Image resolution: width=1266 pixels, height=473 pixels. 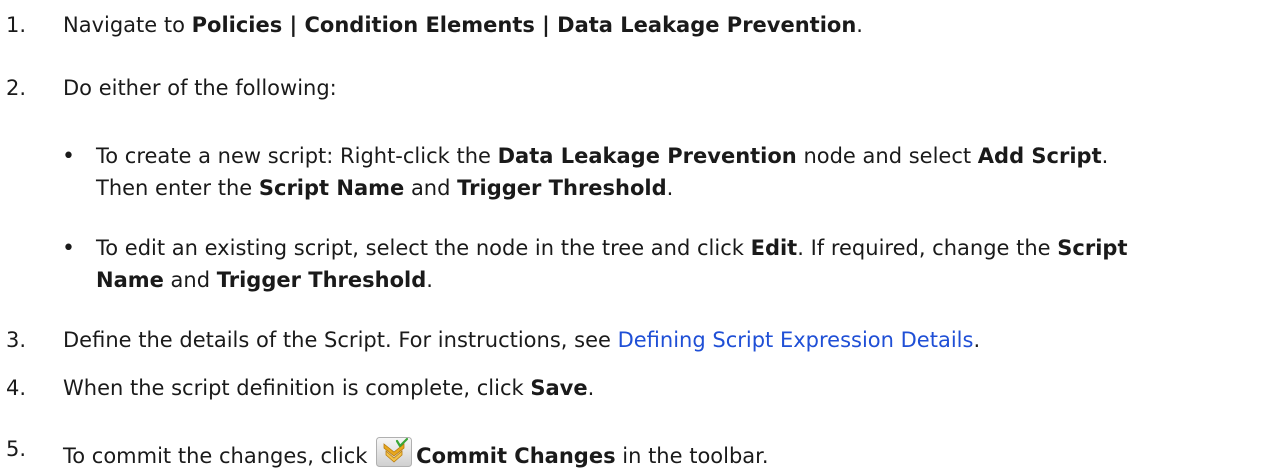 What do you see at coordinates (927, 248) in the screenshot?
I see `text-part: . If required, change the` at bounding box center [927, 248].